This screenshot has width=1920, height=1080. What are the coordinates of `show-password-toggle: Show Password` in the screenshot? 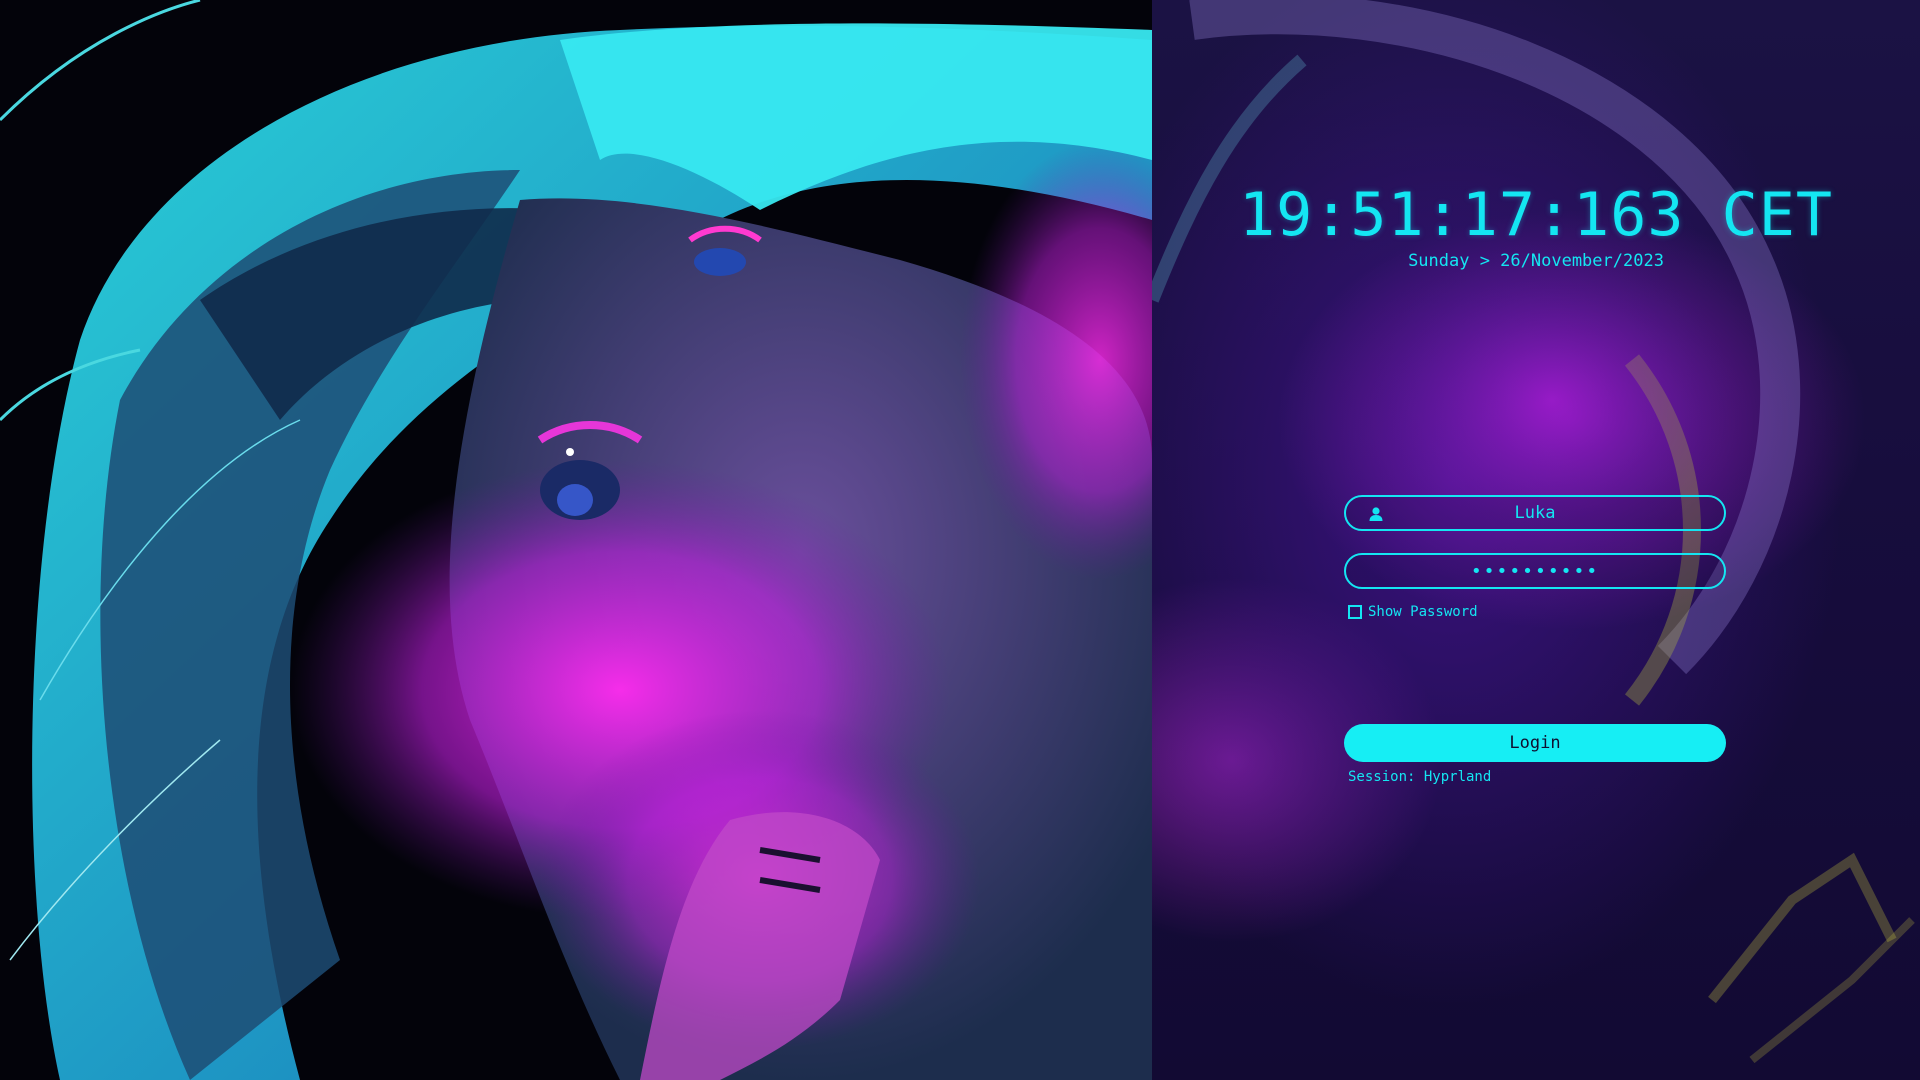 It's located at (1413, 612).